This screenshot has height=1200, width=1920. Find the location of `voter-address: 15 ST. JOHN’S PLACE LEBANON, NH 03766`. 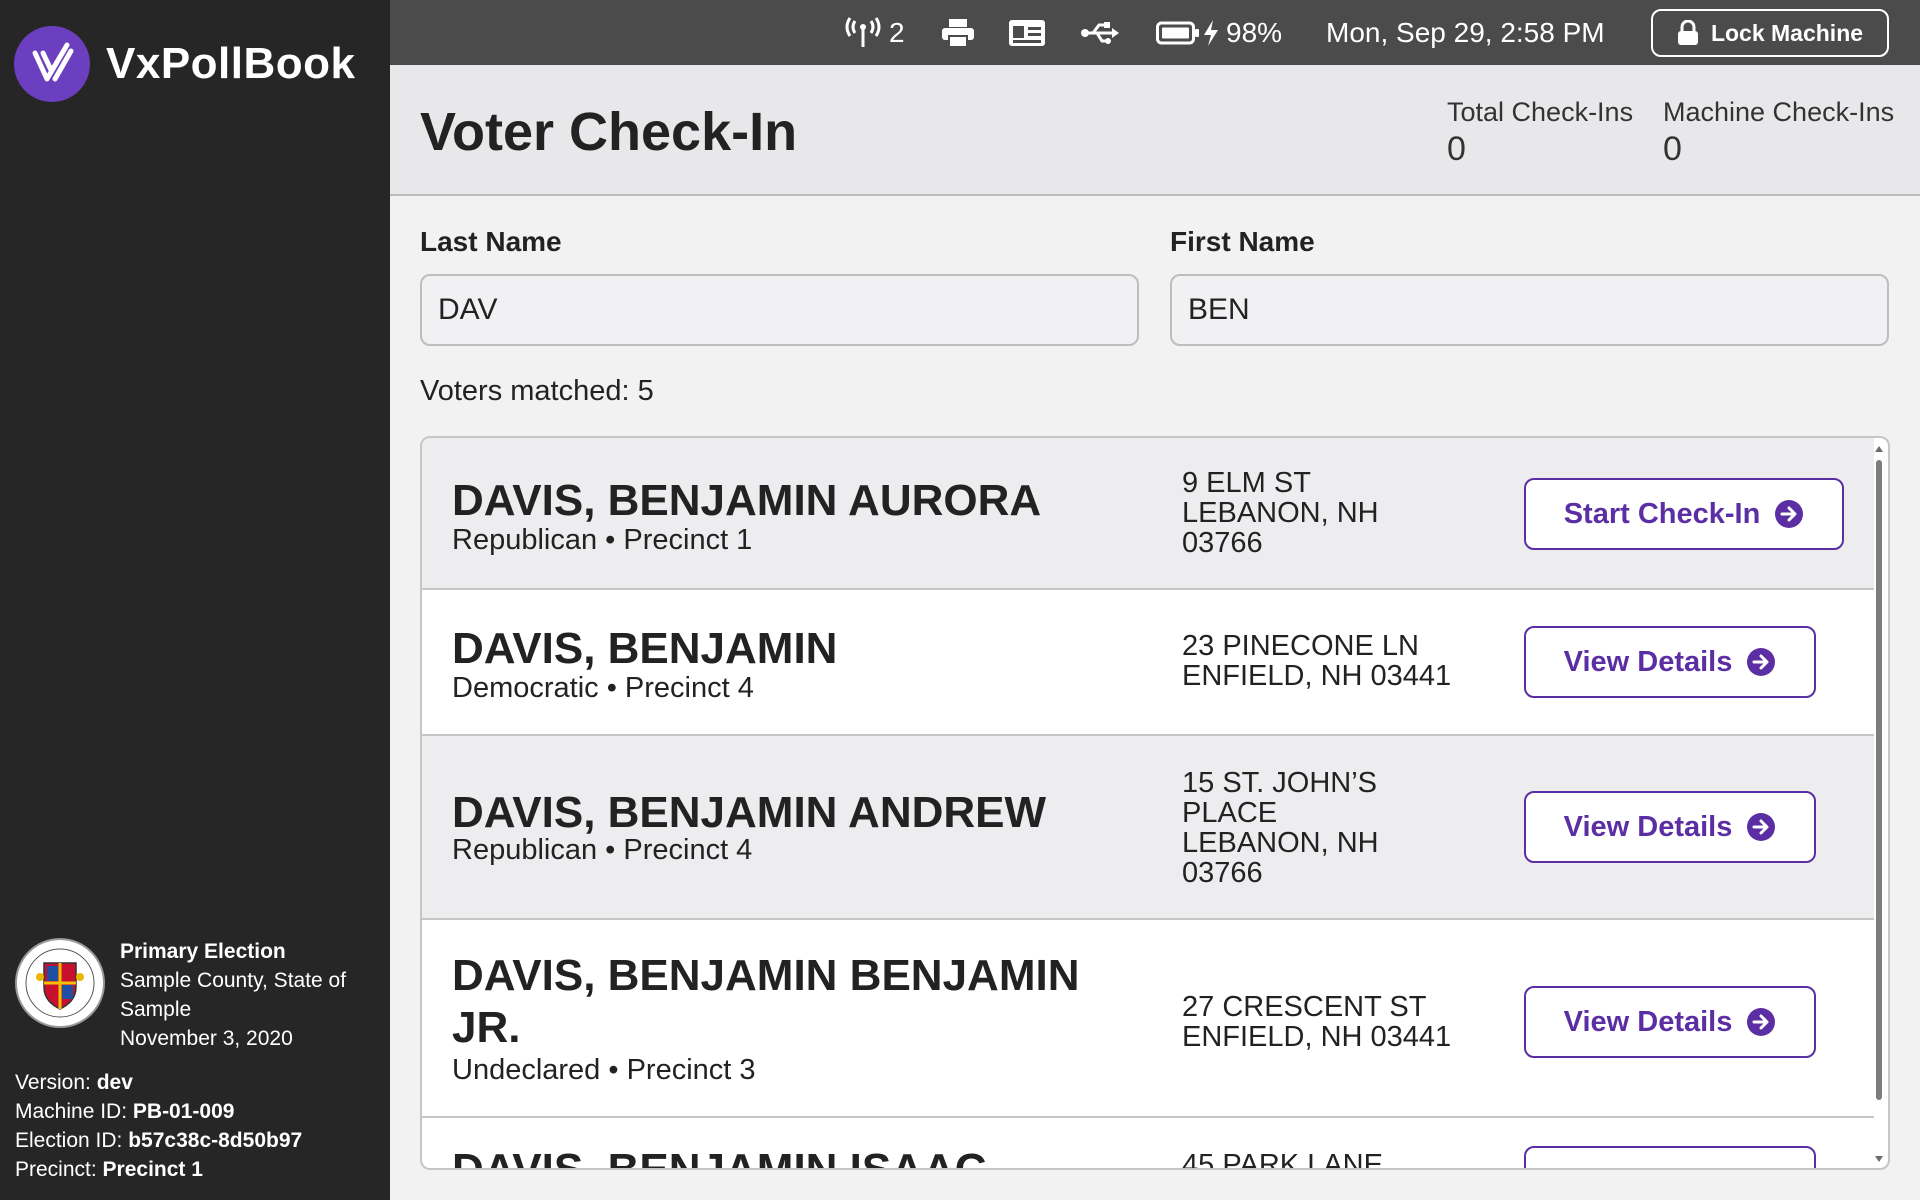

voter-address: 15 ST. JOHN’S PLACE LEBANON, NH 03766 is located at coordinates (1280, 828).